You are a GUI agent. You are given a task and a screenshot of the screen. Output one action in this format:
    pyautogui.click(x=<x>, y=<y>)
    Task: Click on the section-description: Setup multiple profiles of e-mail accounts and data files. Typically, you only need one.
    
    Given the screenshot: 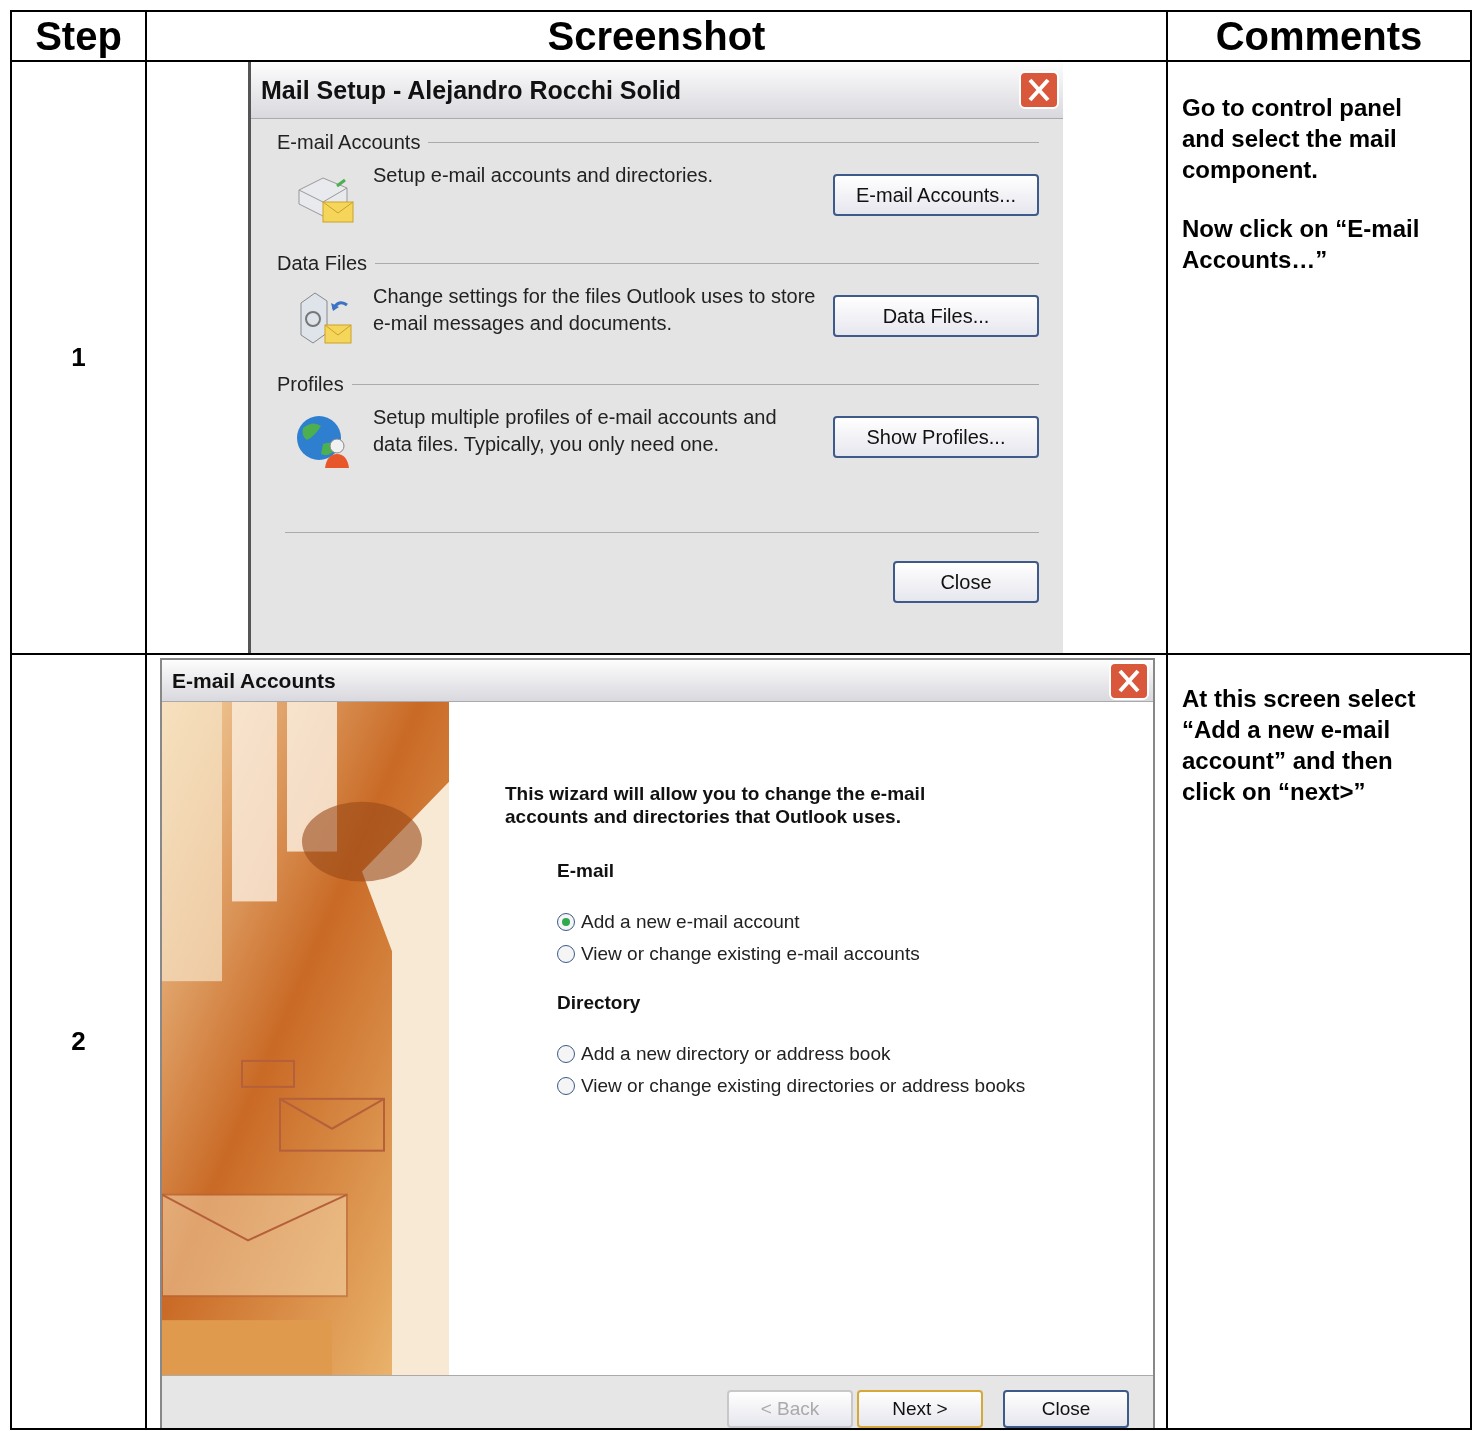 What is the action you would take?
    pyautogui.click(x=575, y=431)
    